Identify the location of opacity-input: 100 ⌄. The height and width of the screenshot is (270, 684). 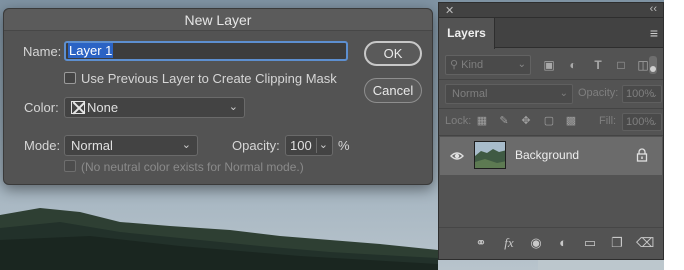
(309, 145).